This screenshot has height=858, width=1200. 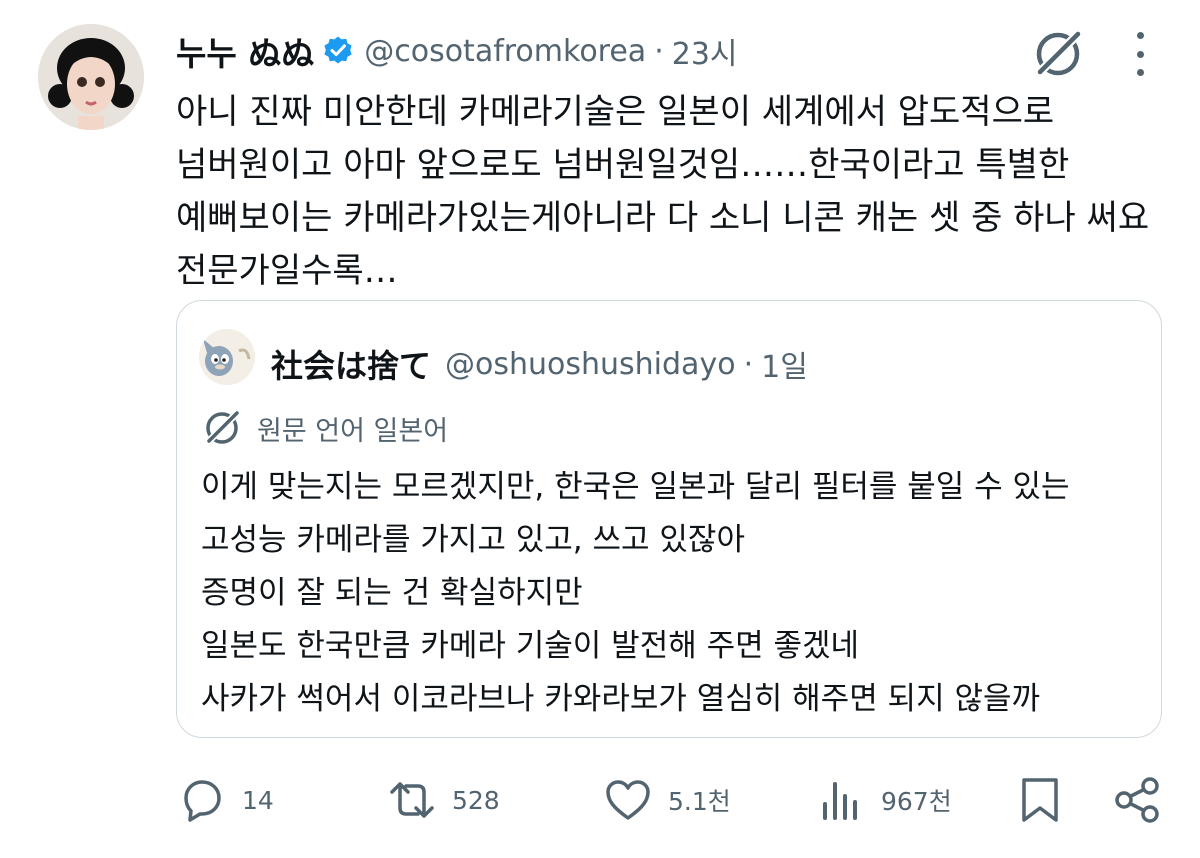 What do you see at coordinates (635, 487) in the screenshot?
I see `quote-text-line: 이게 맞는지는 모르겠지만, 한국은 일본과 달리 필터를 붙일 수 있는` at bounding box center [635, 487].